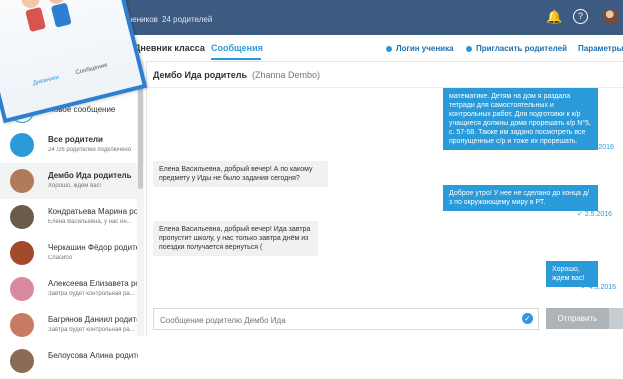  What do you see at coordinates (169, 48) in the screenshot?
I see `tab-class-diary: Дневник класса` at bounding box center [169, 48].